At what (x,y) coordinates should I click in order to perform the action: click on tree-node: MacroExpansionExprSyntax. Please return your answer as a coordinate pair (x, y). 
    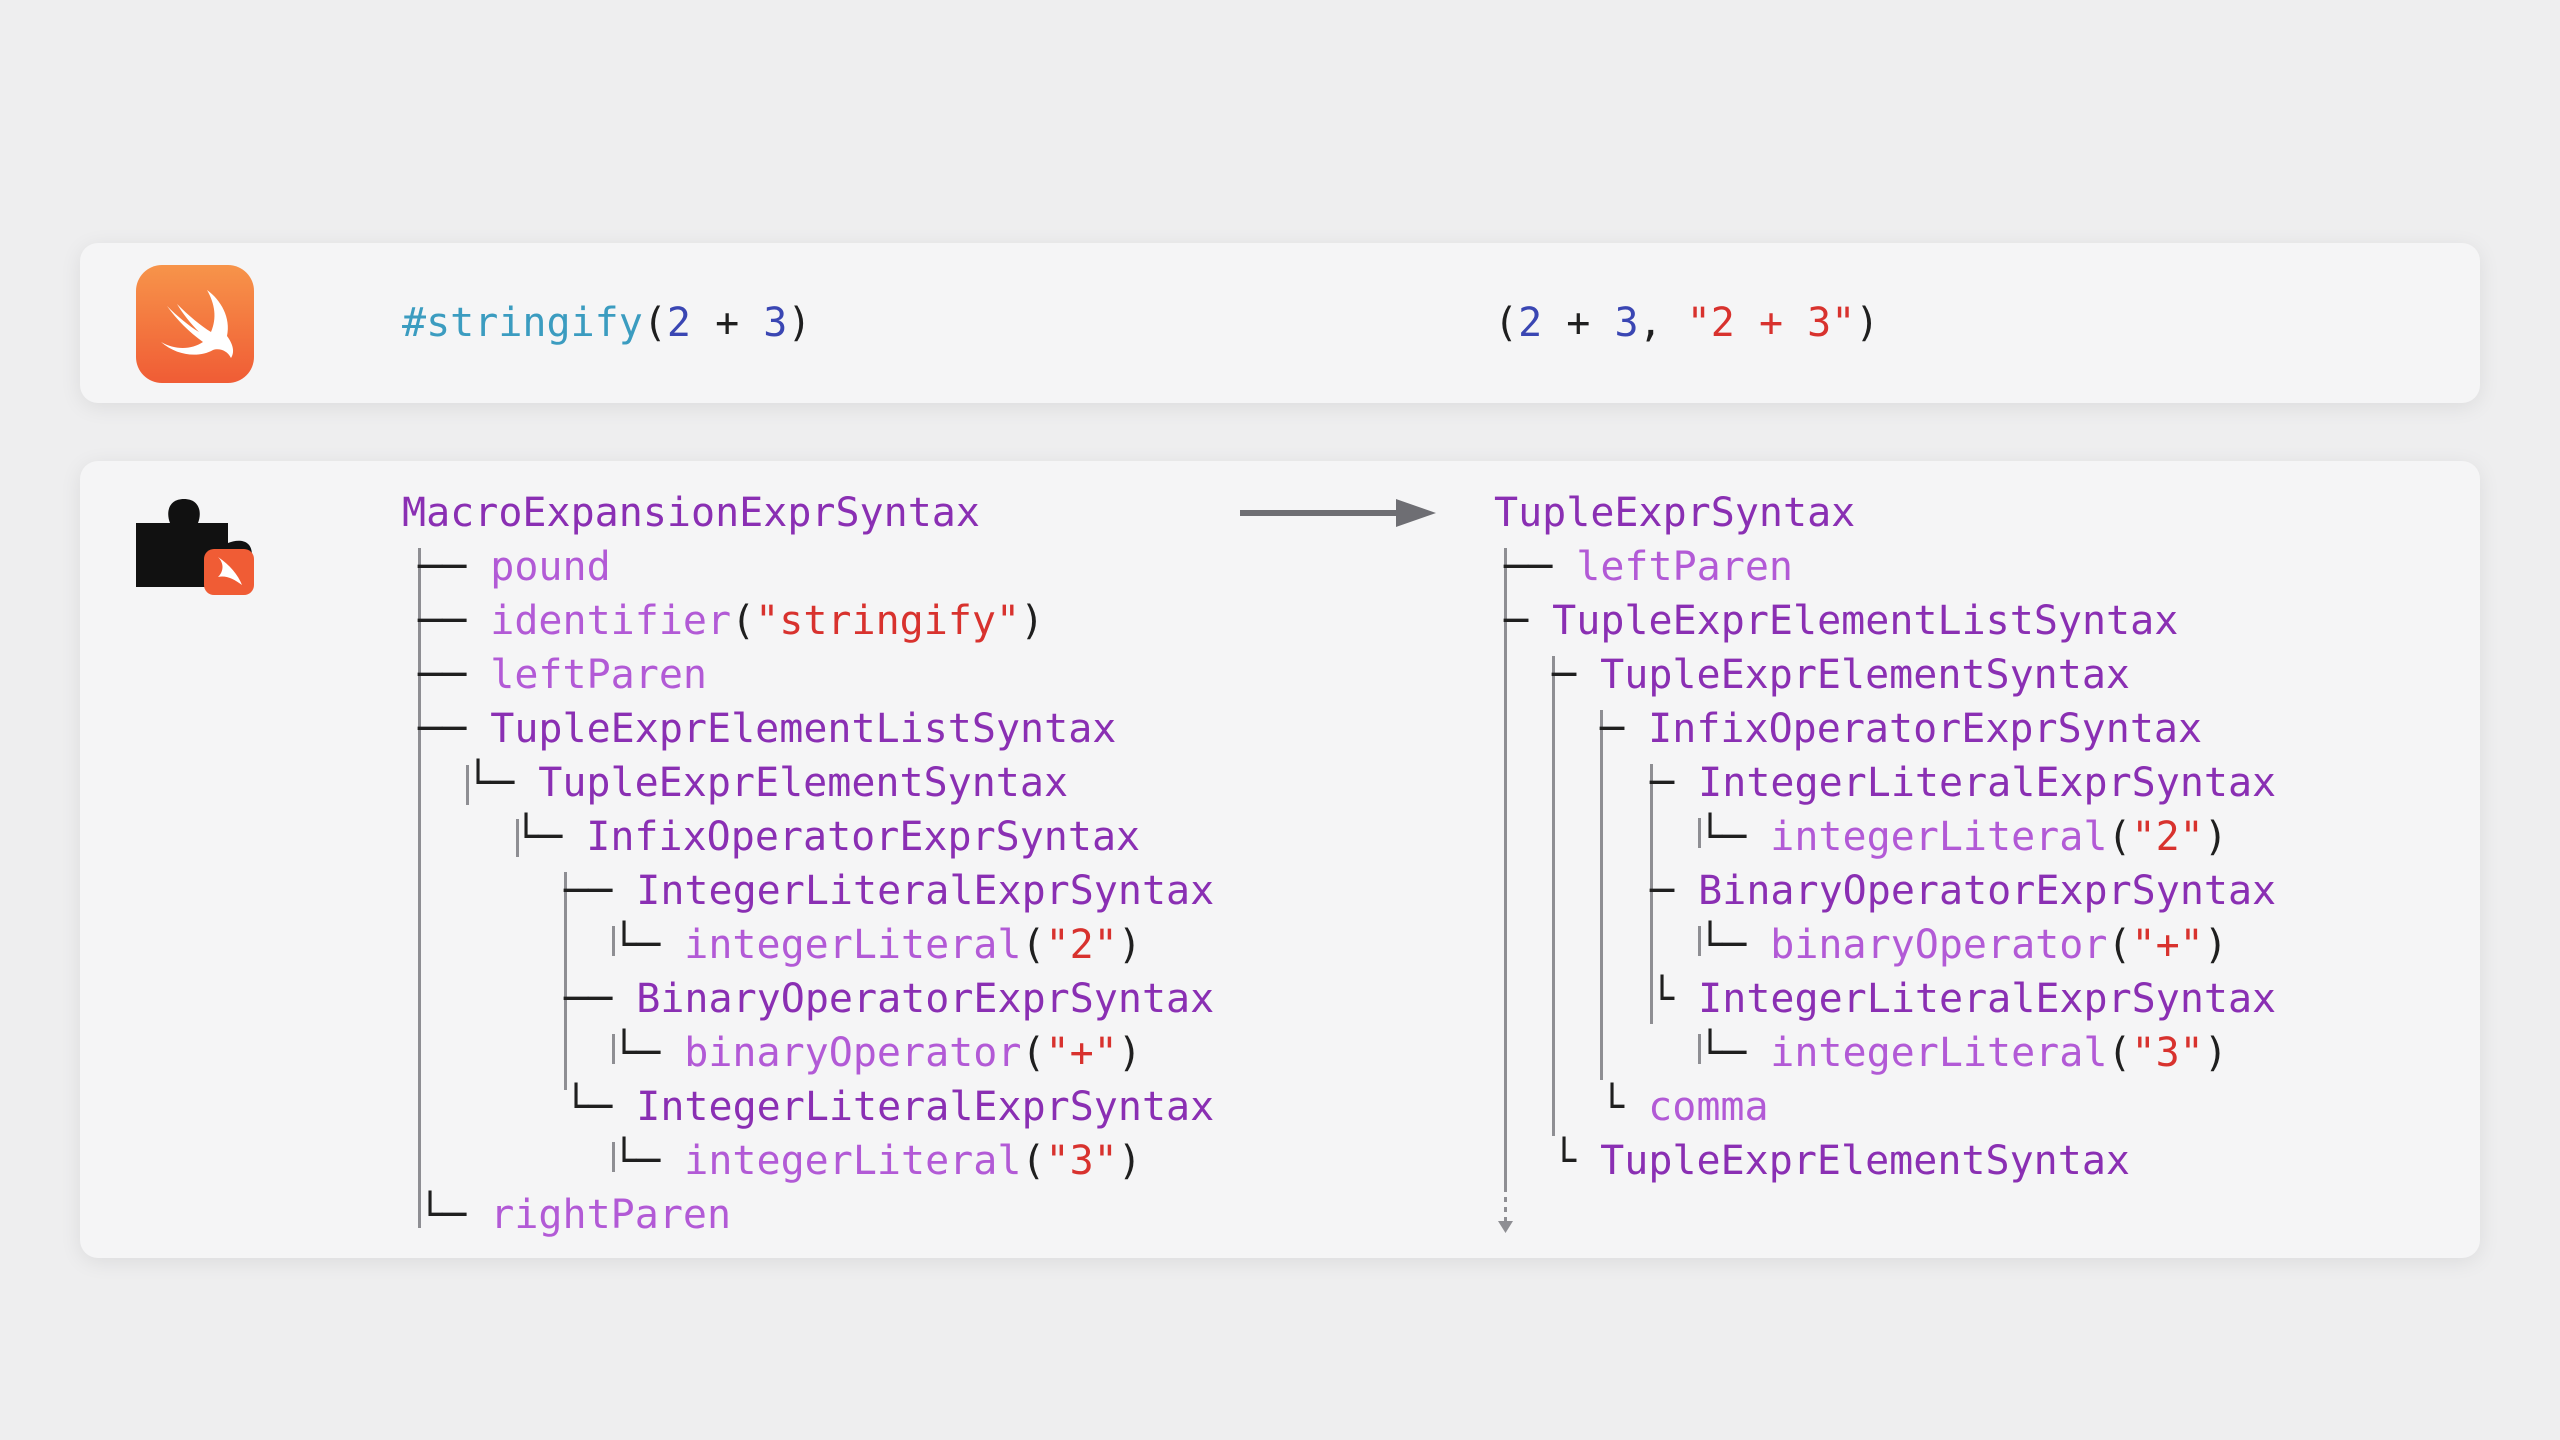
    Looking at the image, I should click on (691, 513).